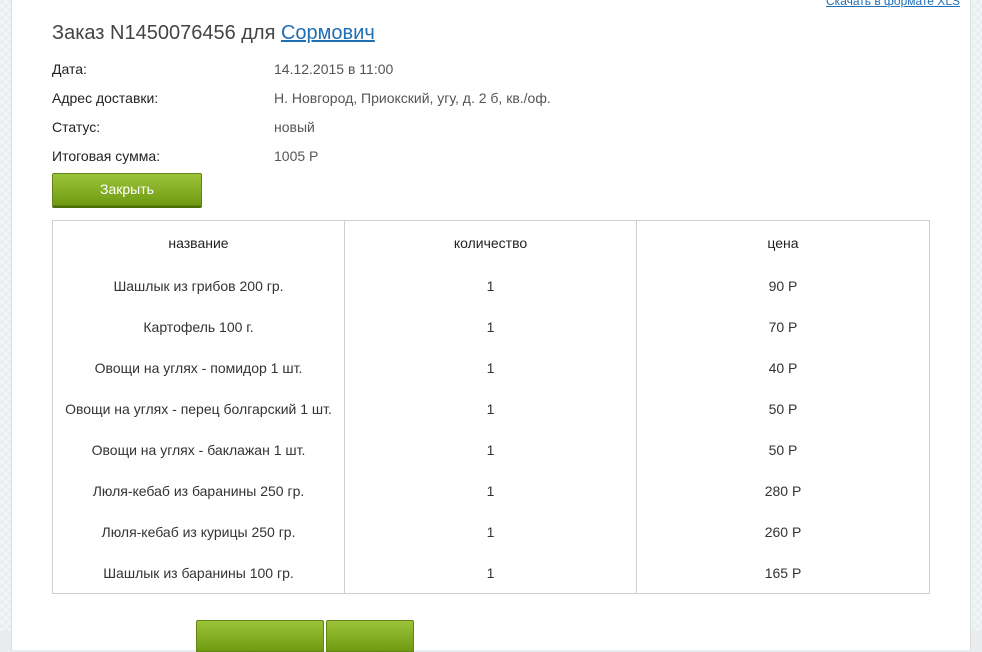  I want to click on item-name: Люля-кебаб из баранины 250 гр., so click(198, 490).